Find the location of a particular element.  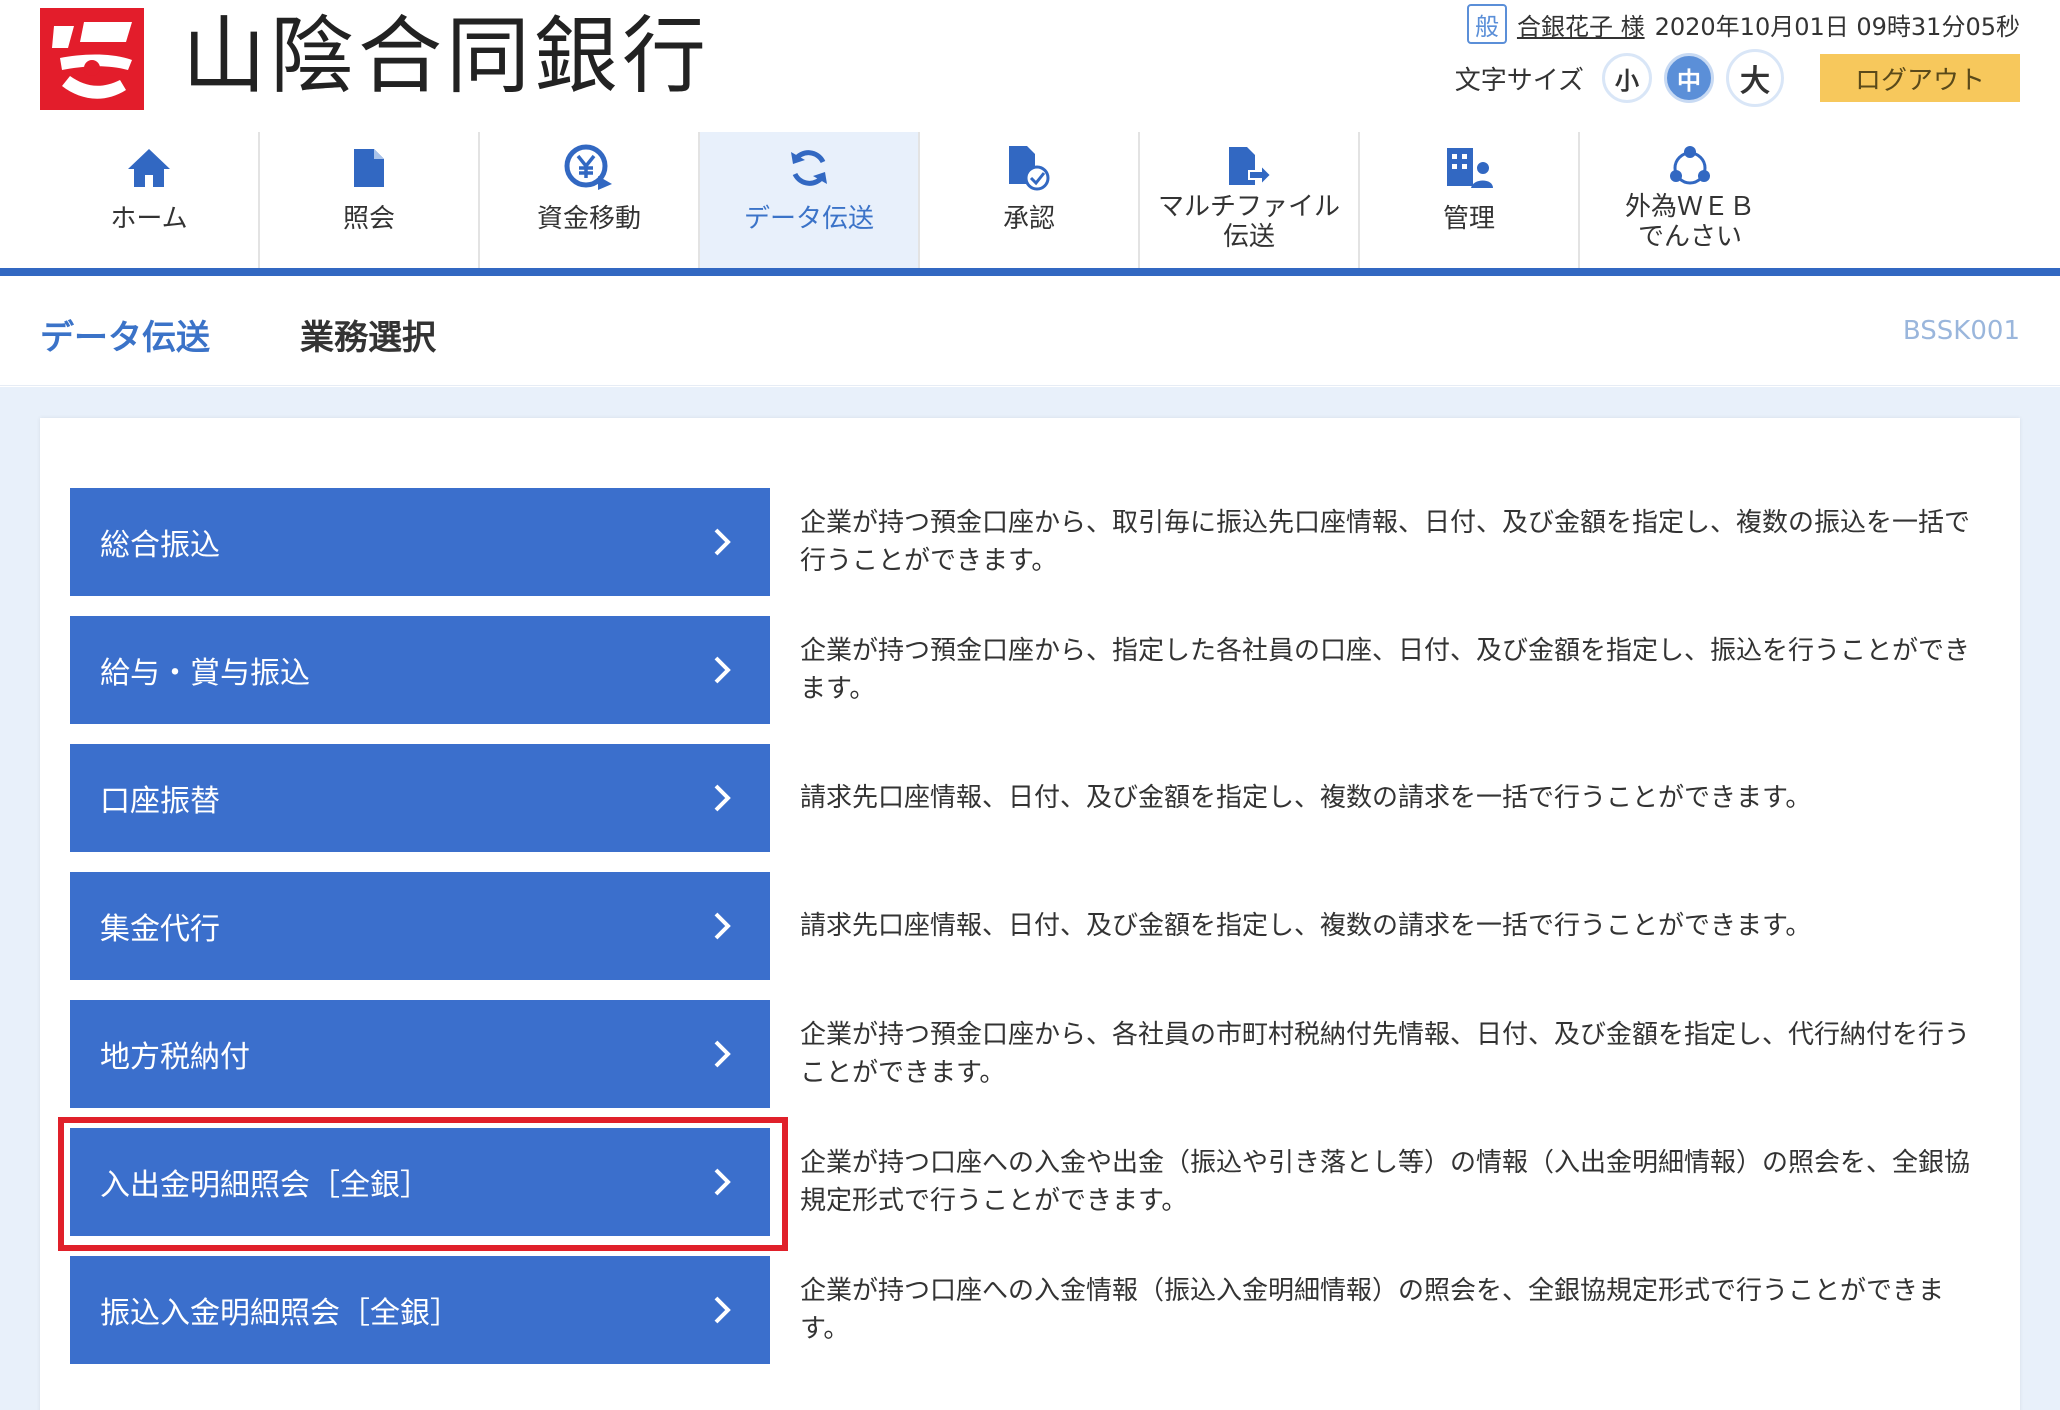

user-name-link: 合銀花子 様 is located at coordinates (1581, 24).